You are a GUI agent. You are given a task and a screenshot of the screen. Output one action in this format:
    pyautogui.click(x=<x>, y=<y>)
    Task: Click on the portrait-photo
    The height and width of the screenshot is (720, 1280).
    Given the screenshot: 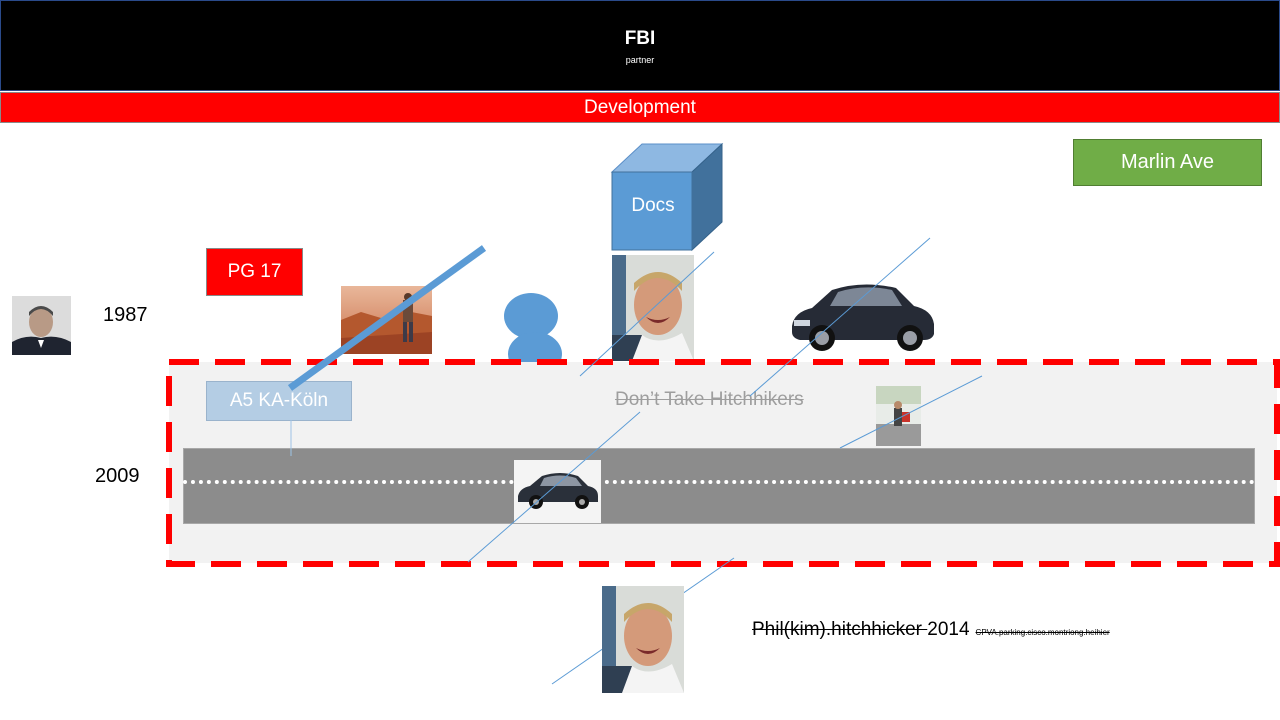 What is the action you would take?
    pyautogui.click(x=41, y=325)
    